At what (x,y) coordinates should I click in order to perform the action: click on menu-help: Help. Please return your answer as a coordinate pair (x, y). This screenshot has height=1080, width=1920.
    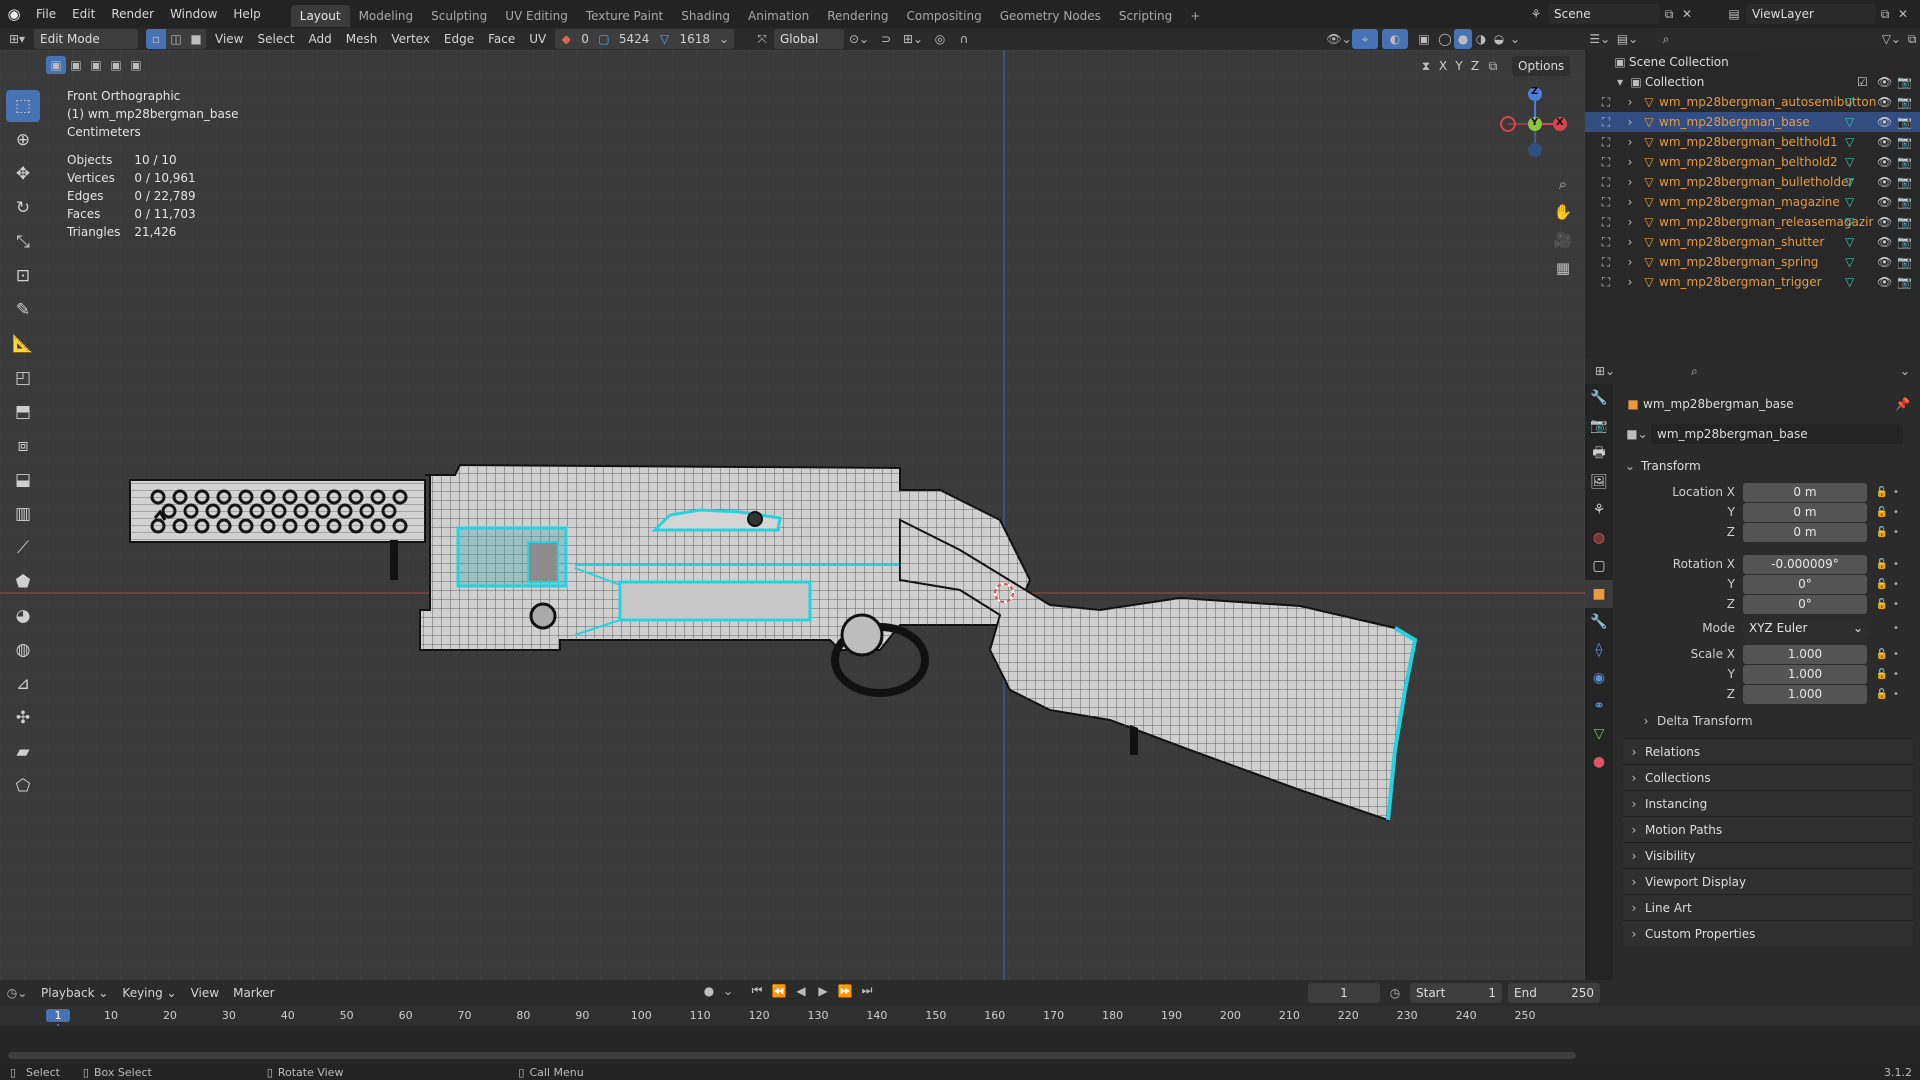
    Looking at the image, I should click on (246, 14).